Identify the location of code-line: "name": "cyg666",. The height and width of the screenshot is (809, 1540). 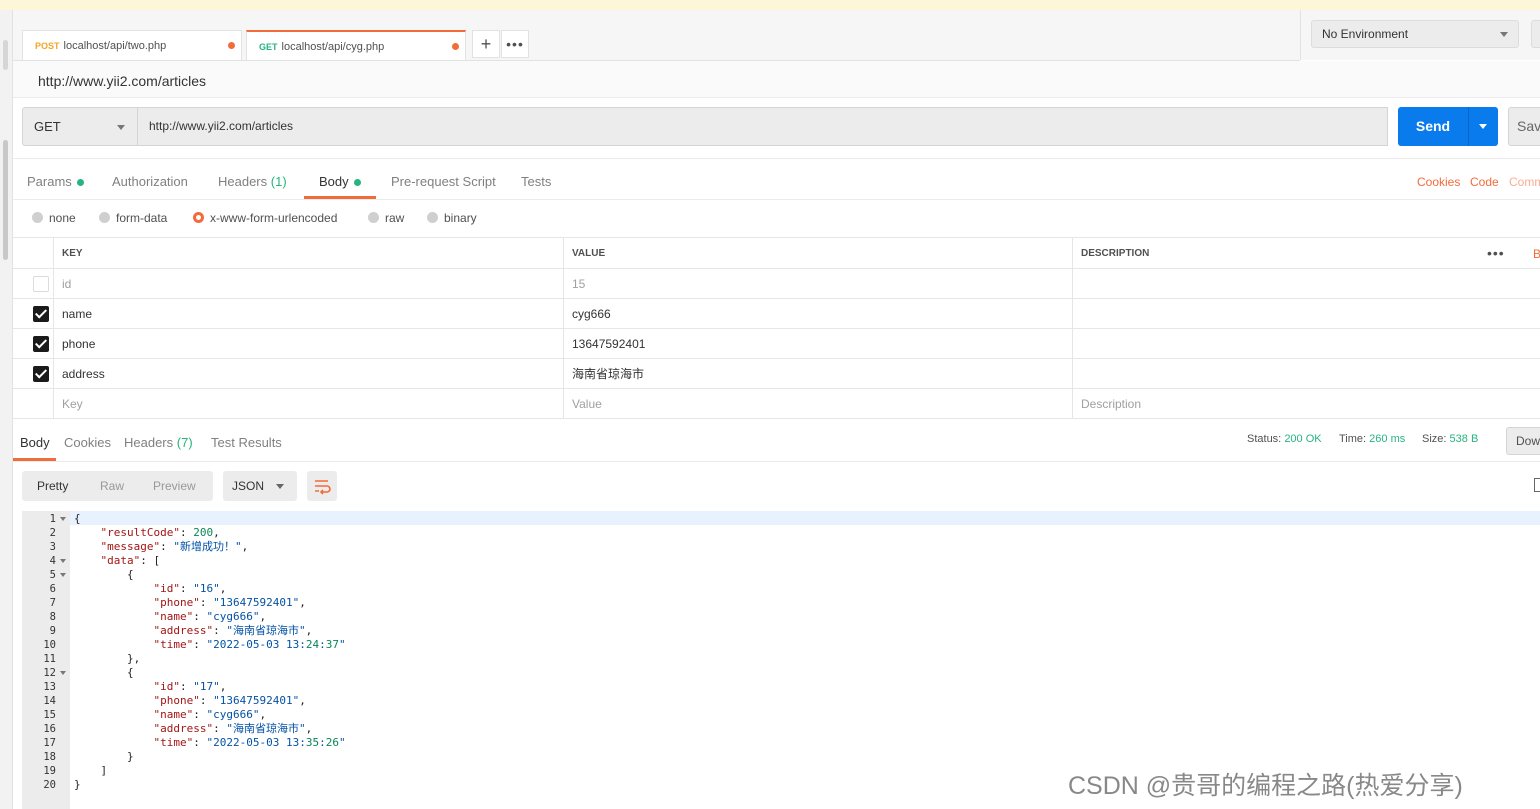
(210, 616).